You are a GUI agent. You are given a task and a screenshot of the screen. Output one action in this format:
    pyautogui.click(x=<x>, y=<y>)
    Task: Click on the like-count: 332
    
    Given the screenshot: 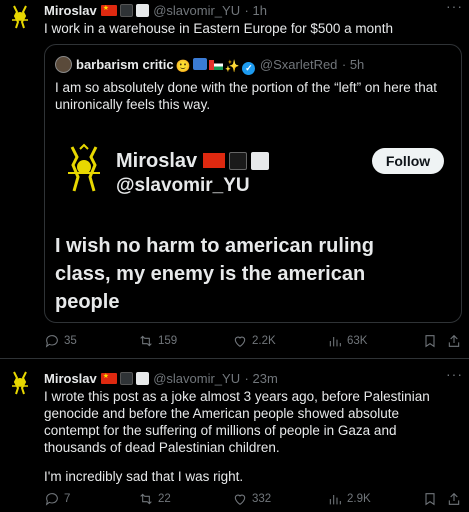 What is the action you would take?
    pyautogui.click(x=262, y=499)
    